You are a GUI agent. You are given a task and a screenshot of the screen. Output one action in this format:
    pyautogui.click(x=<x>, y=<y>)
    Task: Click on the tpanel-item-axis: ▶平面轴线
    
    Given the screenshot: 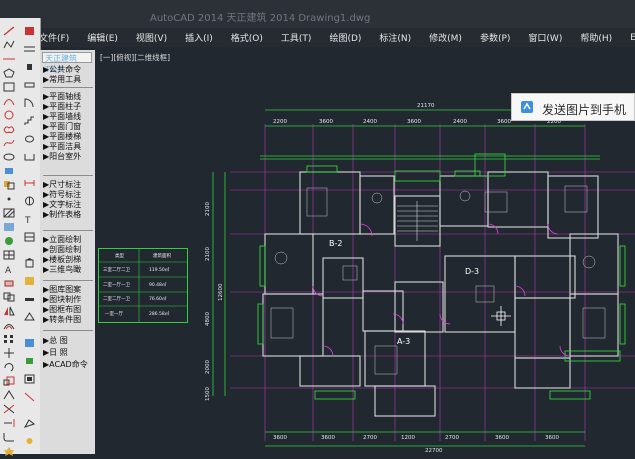 What is the action you would take?
    pyautogui.click(x=62, y=97)
    